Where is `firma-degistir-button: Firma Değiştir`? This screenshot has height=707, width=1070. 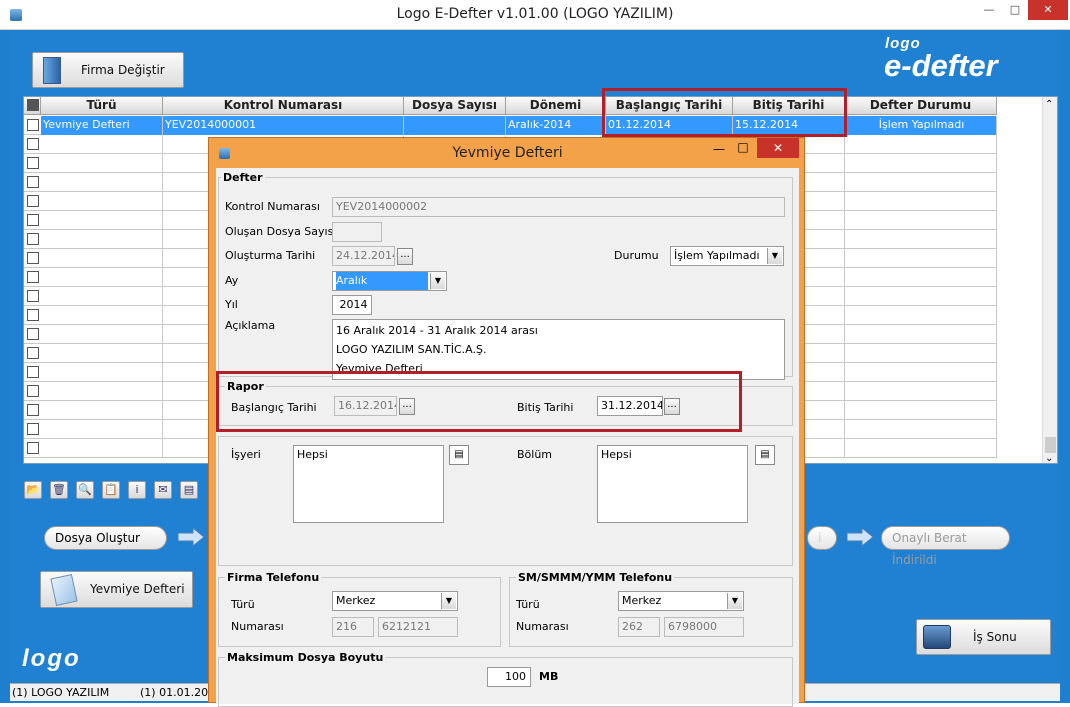 firma-degistir-button: Firma Değiştir is located at coordinates (108, 70).